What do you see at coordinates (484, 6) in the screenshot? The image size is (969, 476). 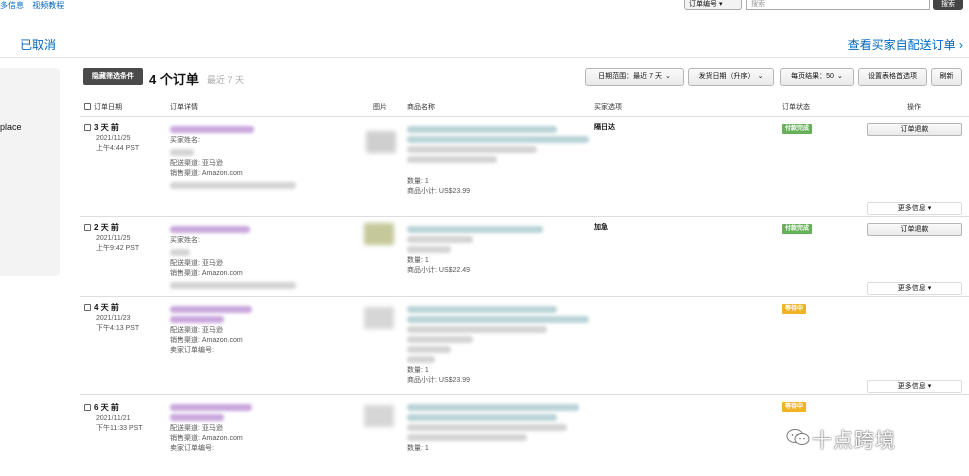 I see `top-bar: 多信息 视频教程 订单编号 ▾ 搜索 搜索` at bounding box center [484, 6].